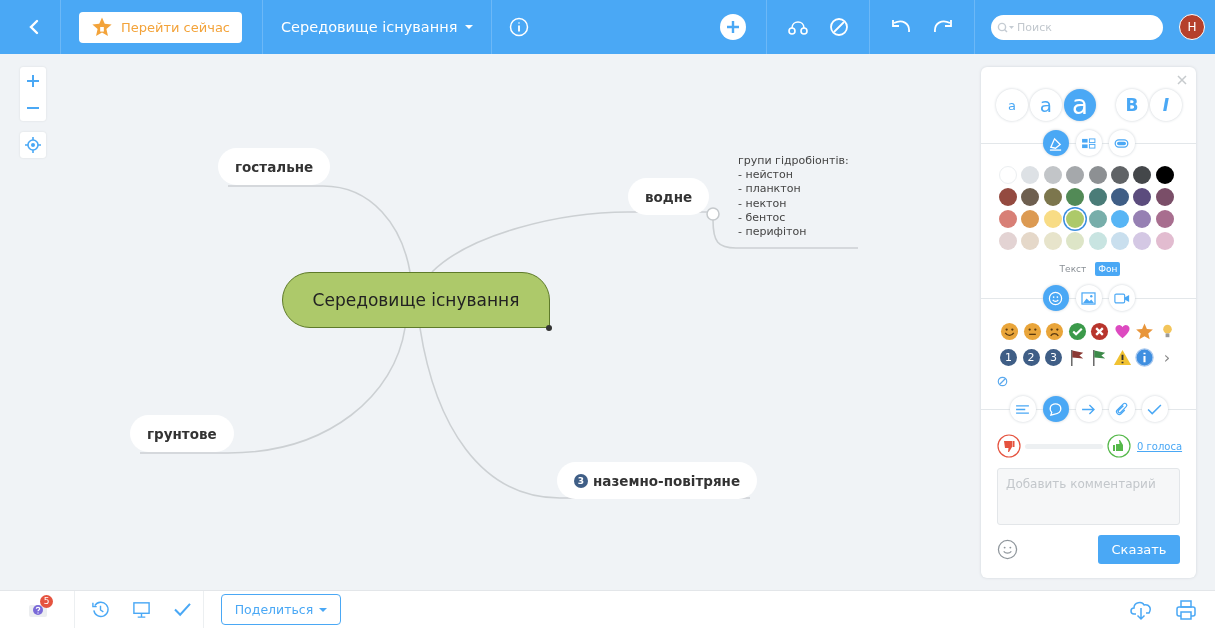 This screenshot has height=628, width=1215. I want to click on topic-node: водне, so click(669, 196).